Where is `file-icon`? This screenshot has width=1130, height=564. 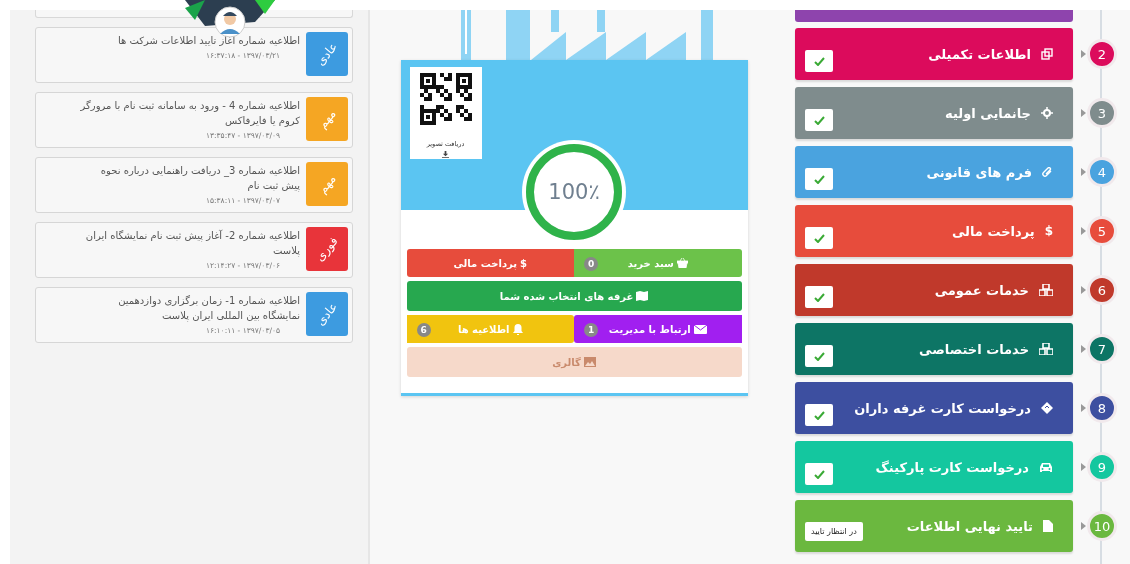 file-icon is located at coordinates (1048, 526).